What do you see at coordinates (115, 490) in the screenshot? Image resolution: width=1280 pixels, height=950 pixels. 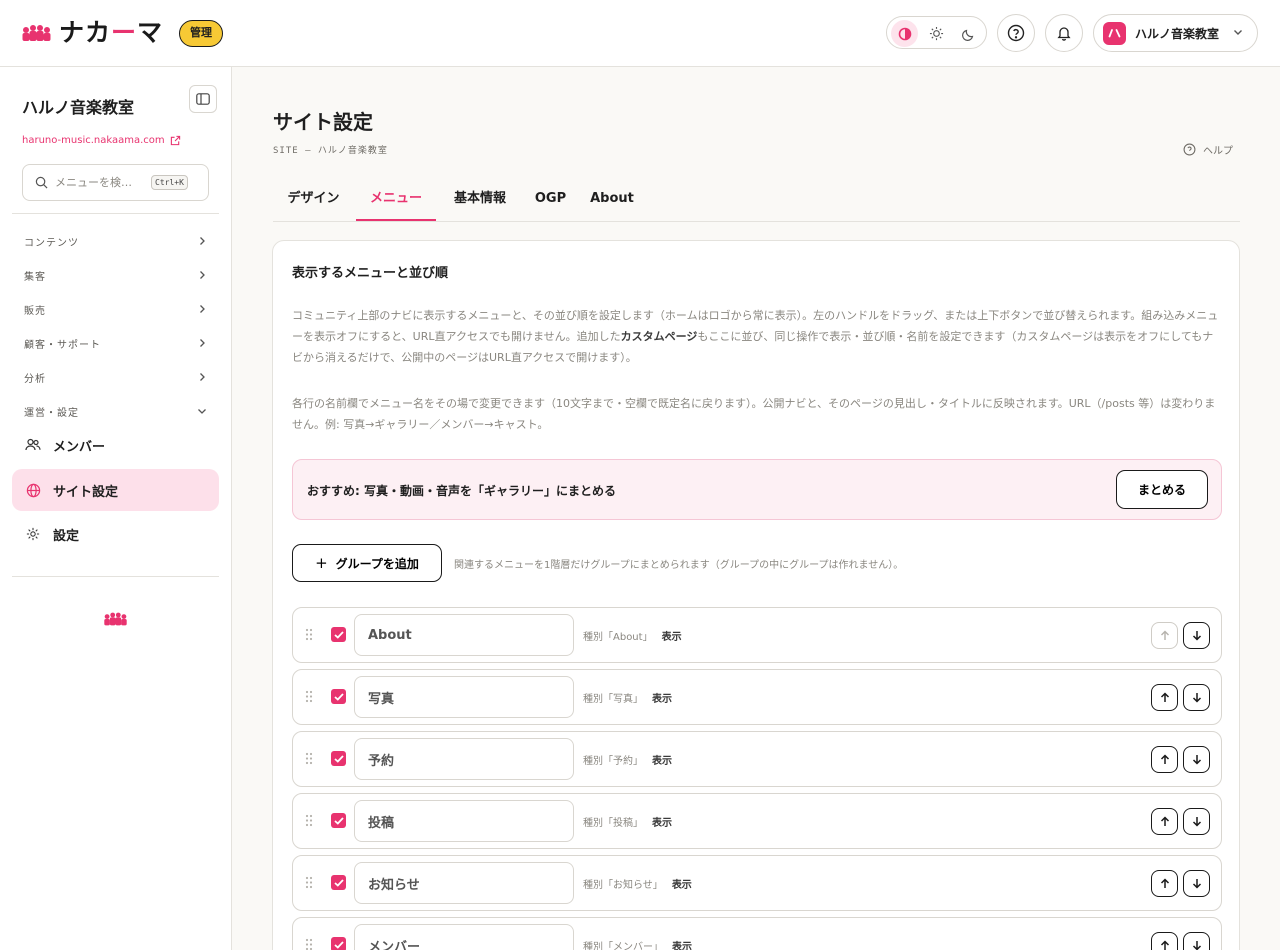 I see `sidebar-item-site-settings: サイト設定` at bounding box center [115, 490].